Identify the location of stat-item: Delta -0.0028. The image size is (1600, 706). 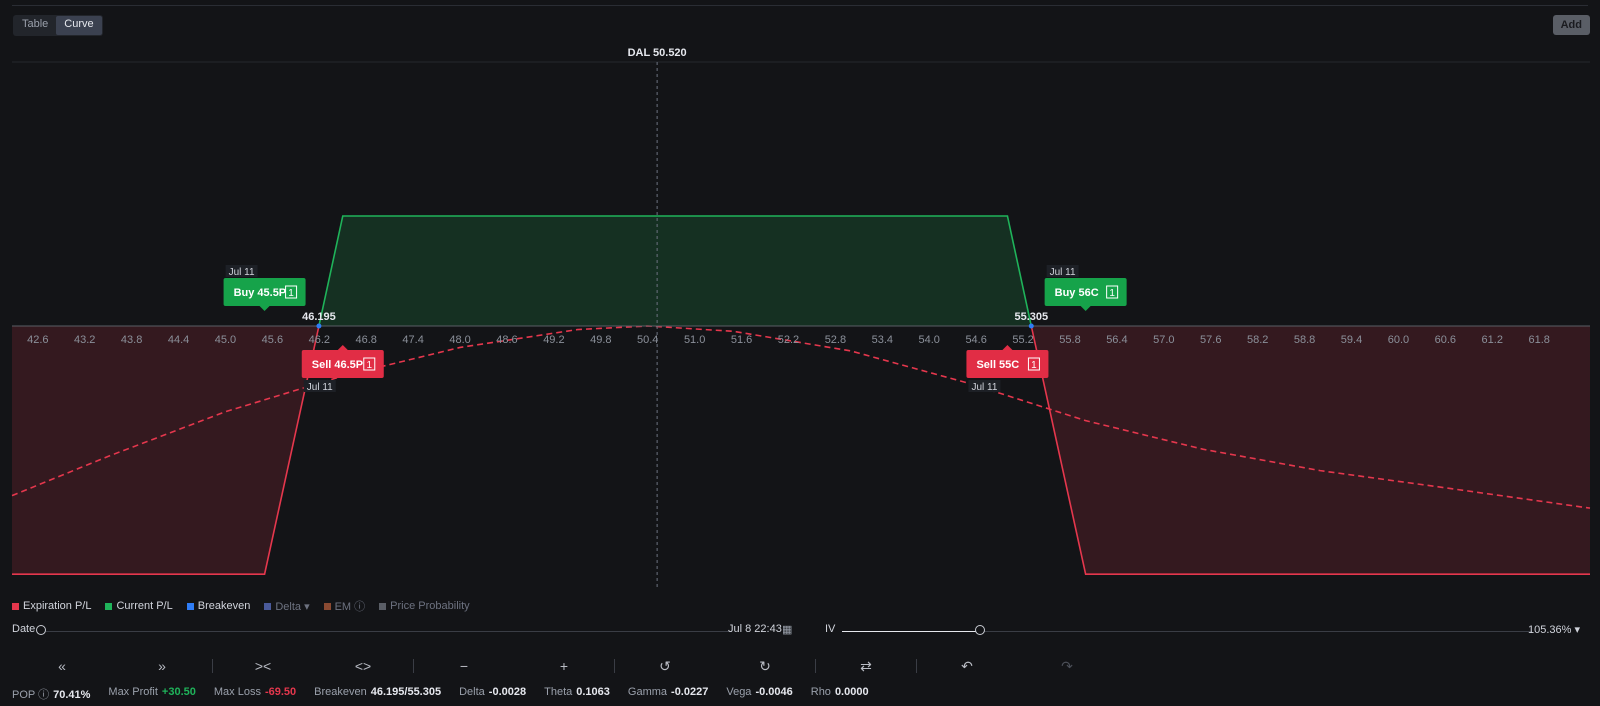
(492, 694).